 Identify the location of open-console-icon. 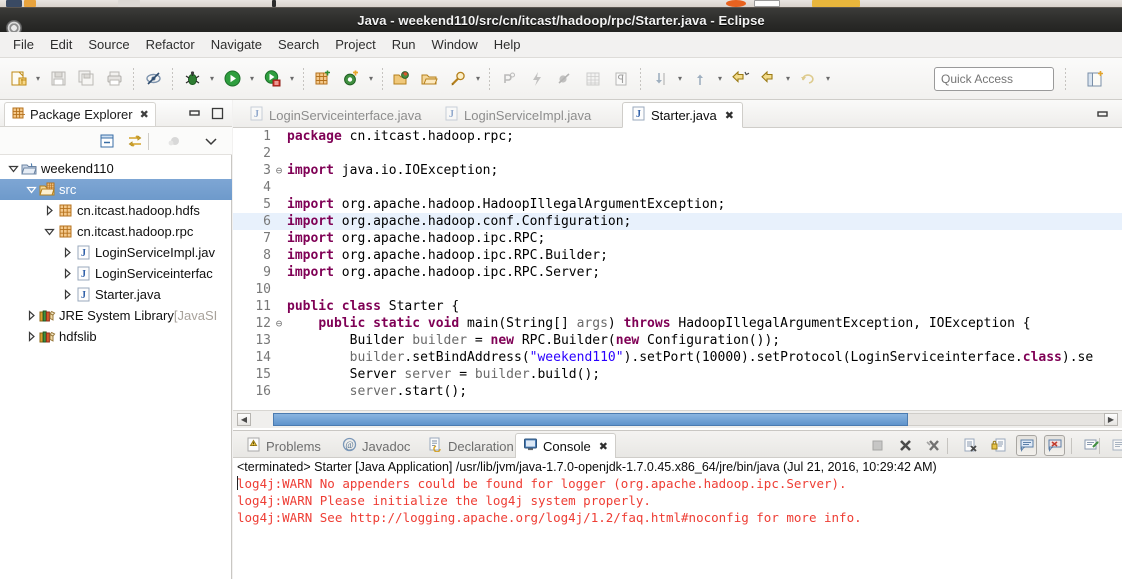
(1115, 445).